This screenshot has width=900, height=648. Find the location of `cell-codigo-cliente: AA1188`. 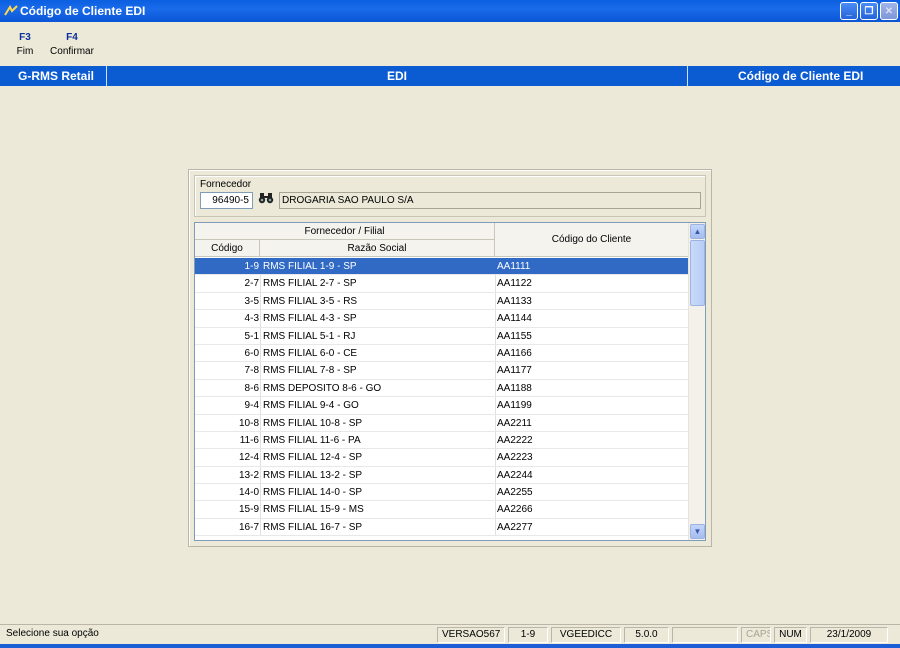

cell-codigo-cliente: AA1188 is located at coordinates (514, 388).